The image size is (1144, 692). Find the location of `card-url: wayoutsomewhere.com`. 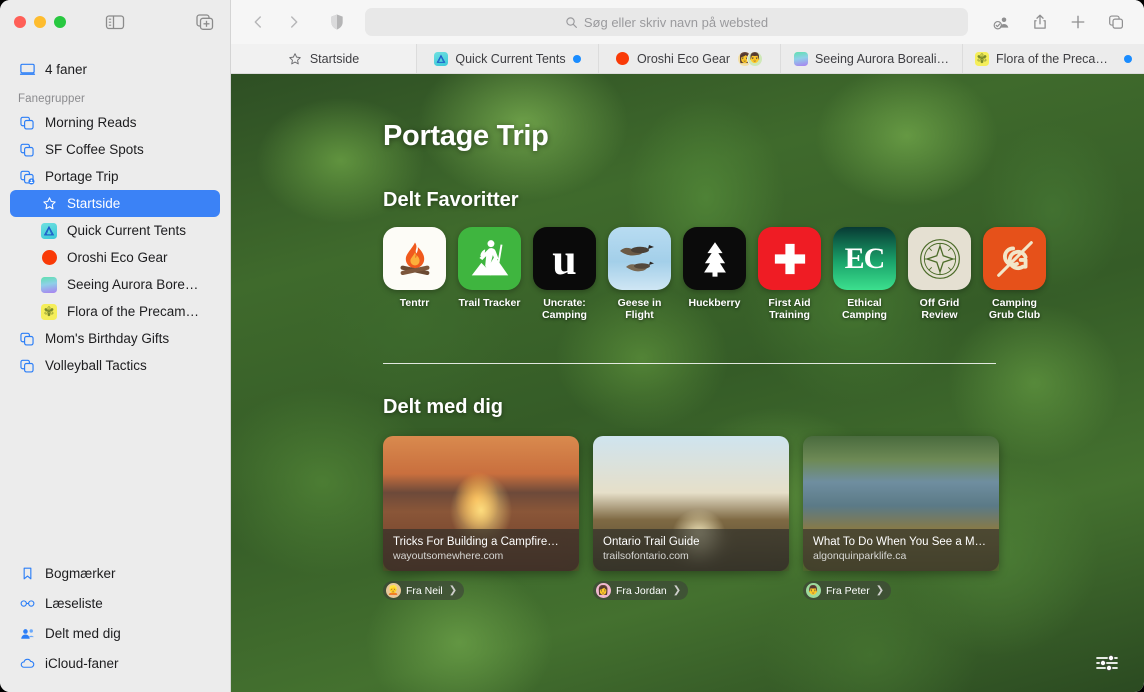

card-url: wayoutsomewhere.com is located at coordinates (448, 556).